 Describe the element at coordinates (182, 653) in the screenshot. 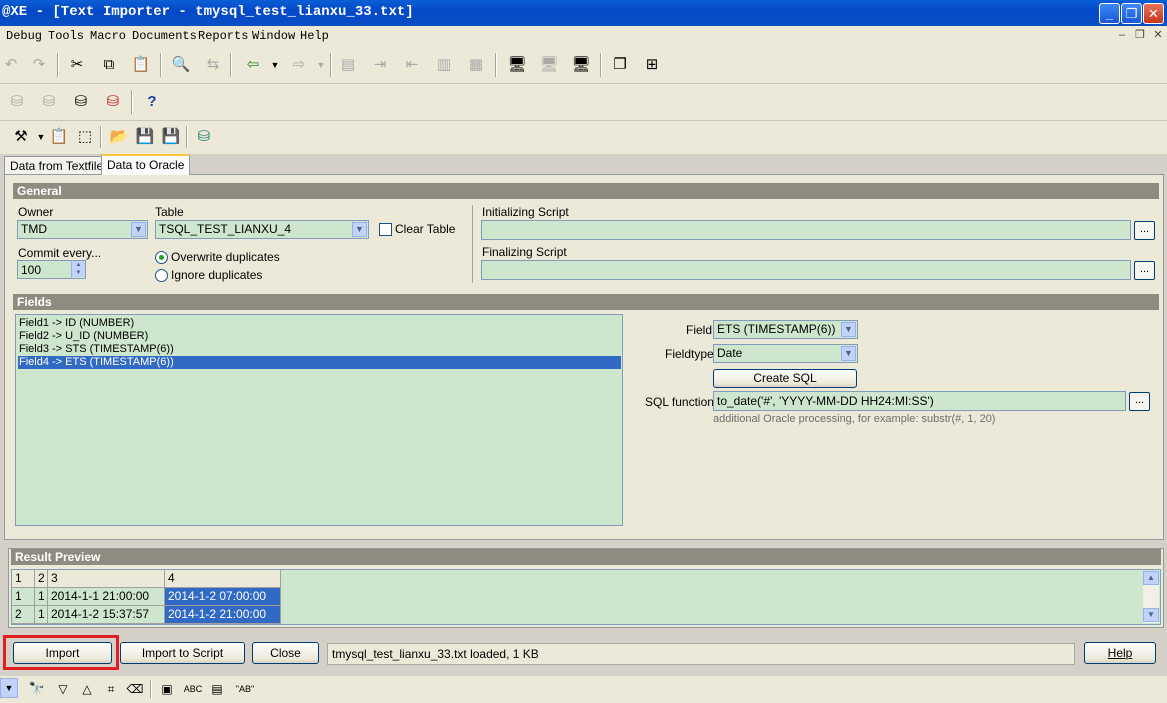

I see `import-to-script-button: Import to Script` at that location.